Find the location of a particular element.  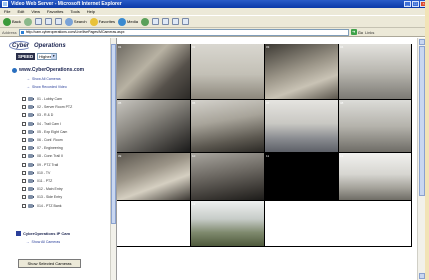

camera-feed: 10 is located at coordinates (228, 177).